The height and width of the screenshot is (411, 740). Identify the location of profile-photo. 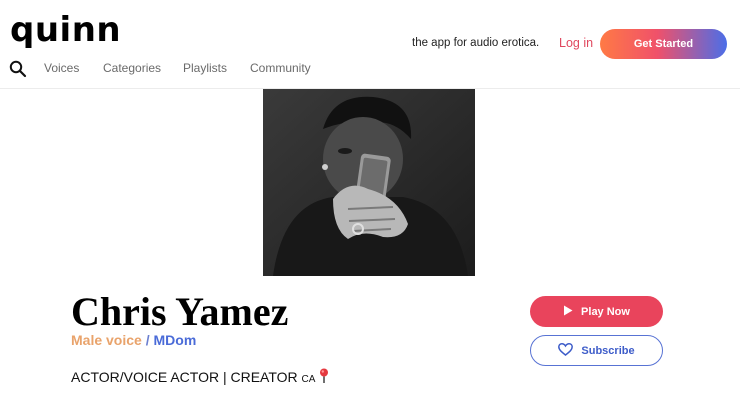
(369, 182).